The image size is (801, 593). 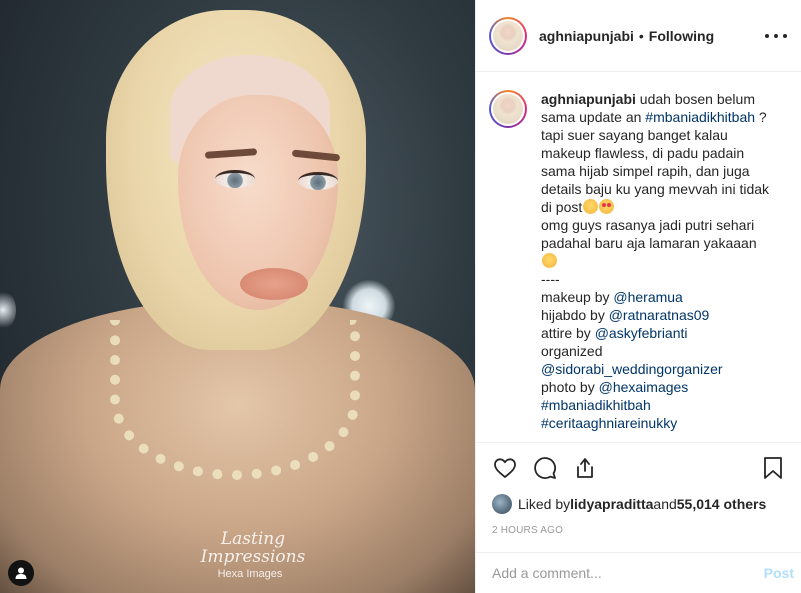 I want to click on likes-middle: and, so click(x=665, y=504).